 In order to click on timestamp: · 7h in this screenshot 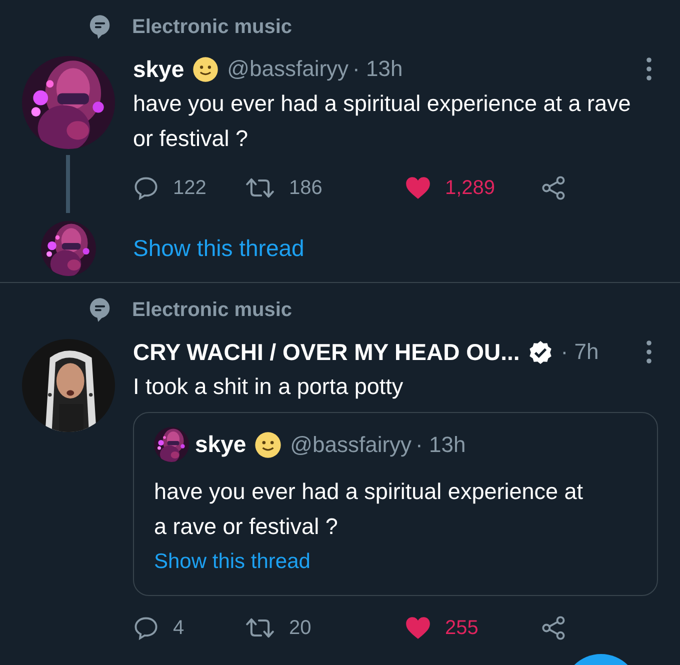, I will do `click(579, 352)`.